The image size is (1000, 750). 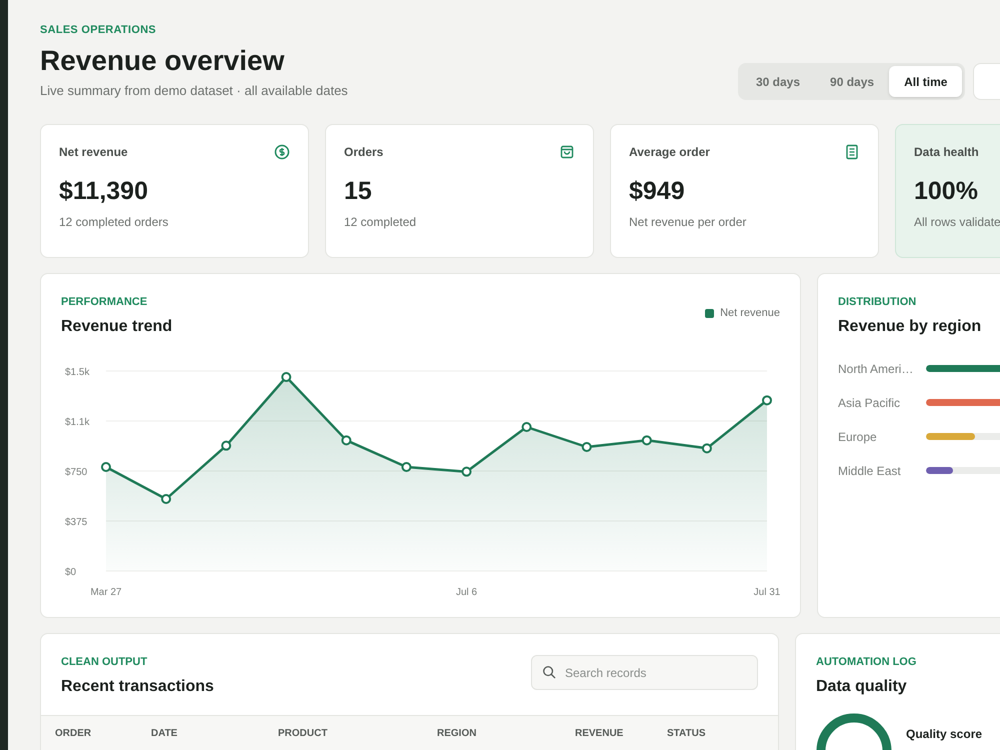 I want to click on column-header: PRODUCT, so click(x=303, y=734).